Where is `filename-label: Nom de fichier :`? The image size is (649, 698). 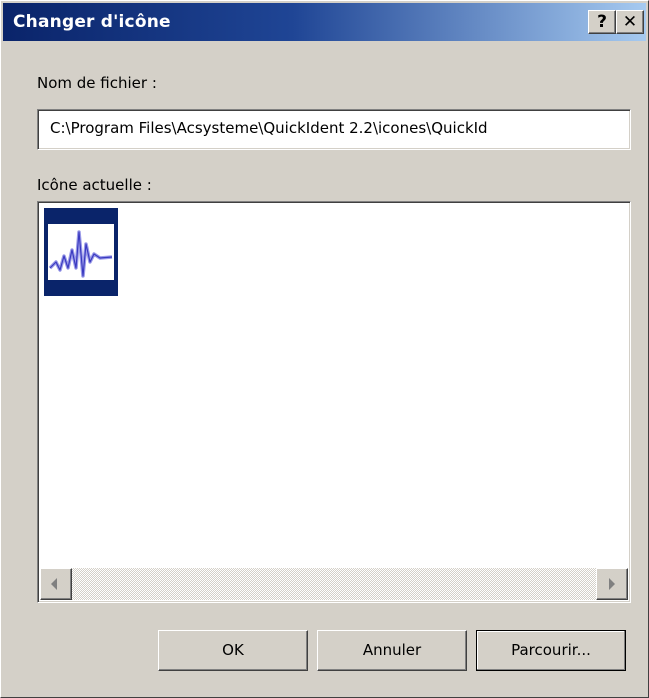
filename-label: Nom de fichier : is located at coordinates (97, 83).